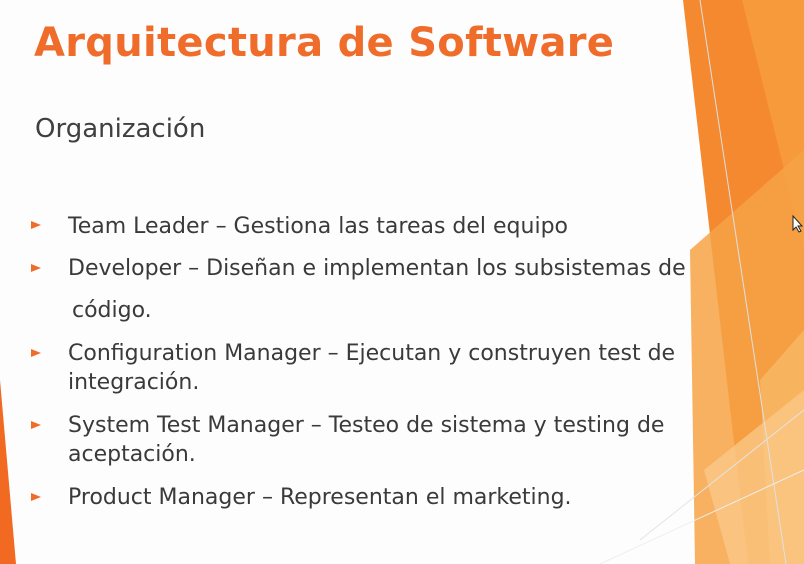 The image size is (804, 564). I want to click on bullet-text: código., so click(112, 310).